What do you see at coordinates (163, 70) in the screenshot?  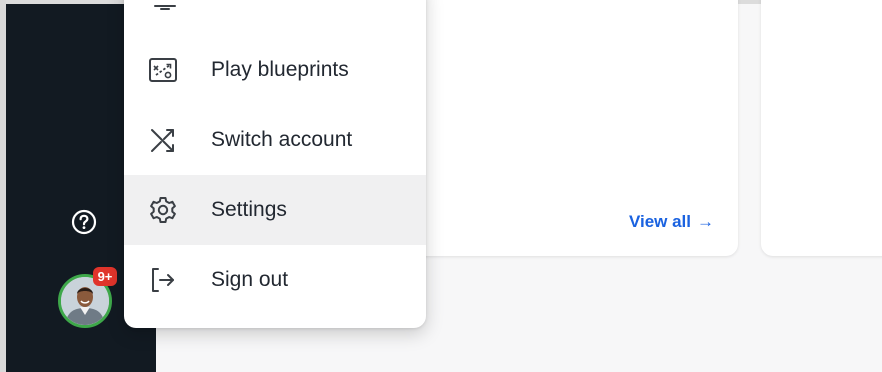 I see `blueprint-icon` at bounding box center [163, 70].